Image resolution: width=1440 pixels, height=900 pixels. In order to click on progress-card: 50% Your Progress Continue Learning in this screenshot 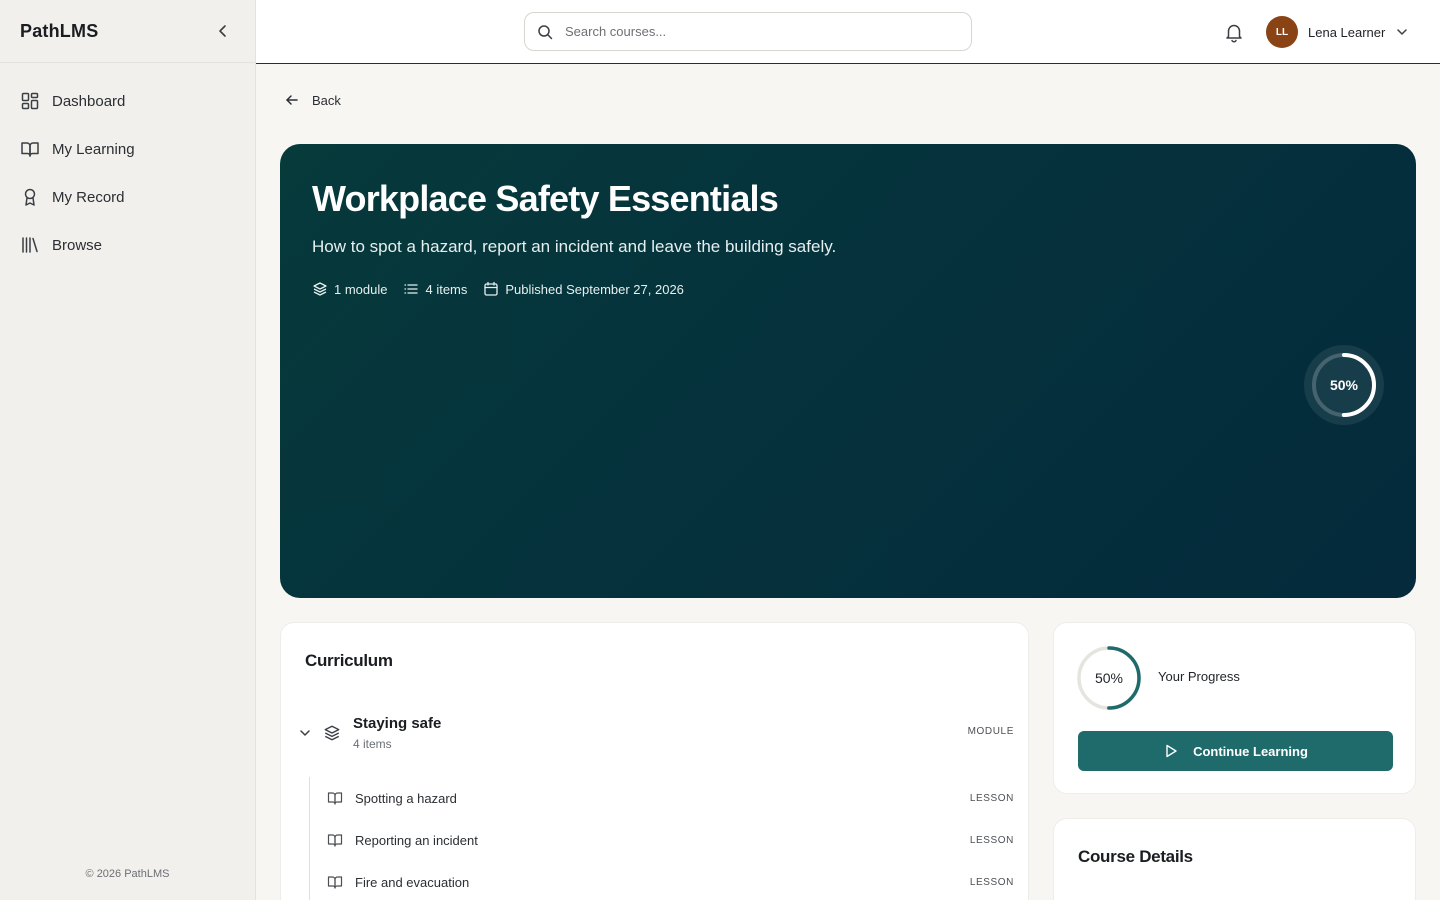, I will do `click(1234, 708)`.